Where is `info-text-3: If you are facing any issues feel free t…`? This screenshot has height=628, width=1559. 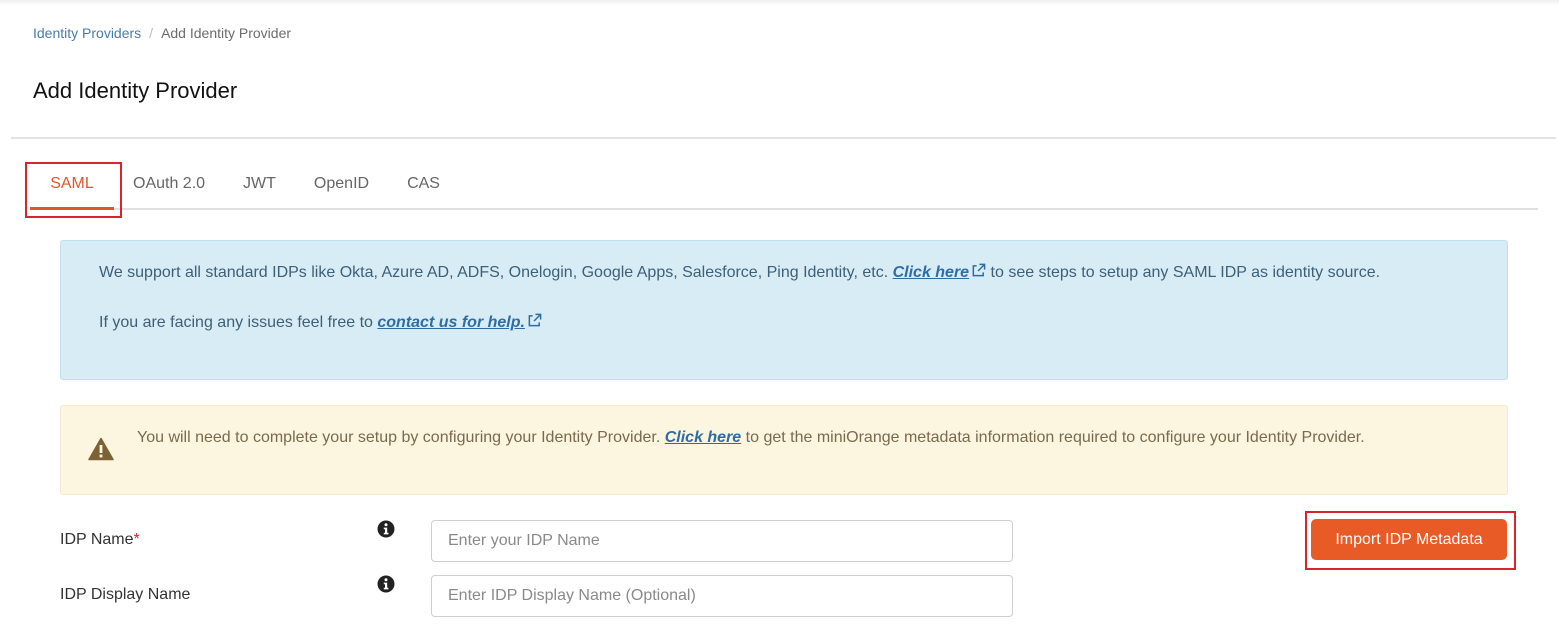
info-text-3: If you are facing any issues feel free t… is located at coordinates (238, 322).